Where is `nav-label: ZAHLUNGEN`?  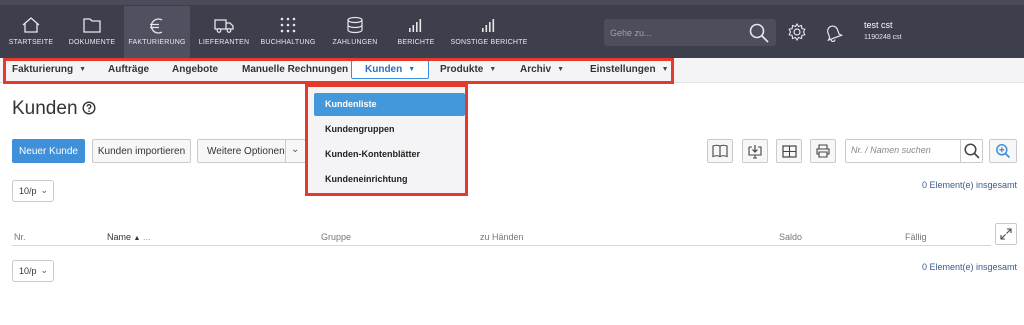
nav-label: ZAHLUNGEN is located at coordinates (355, 42).